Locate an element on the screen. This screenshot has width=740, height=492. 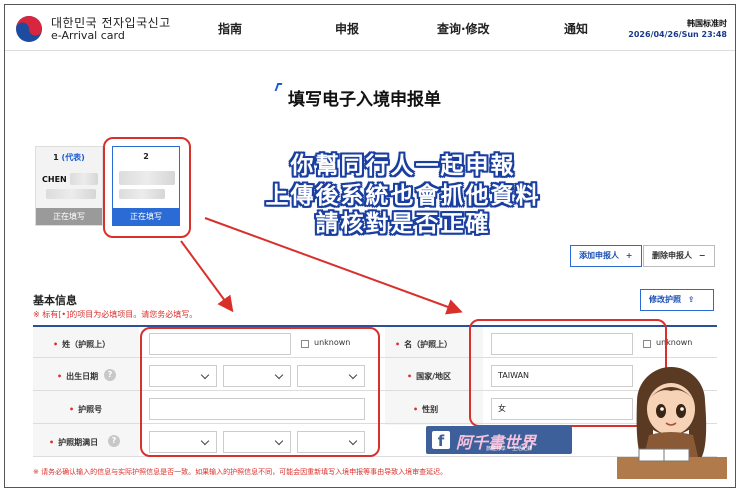
taegeuk-logo-icon is located at coordinates (29, 29).